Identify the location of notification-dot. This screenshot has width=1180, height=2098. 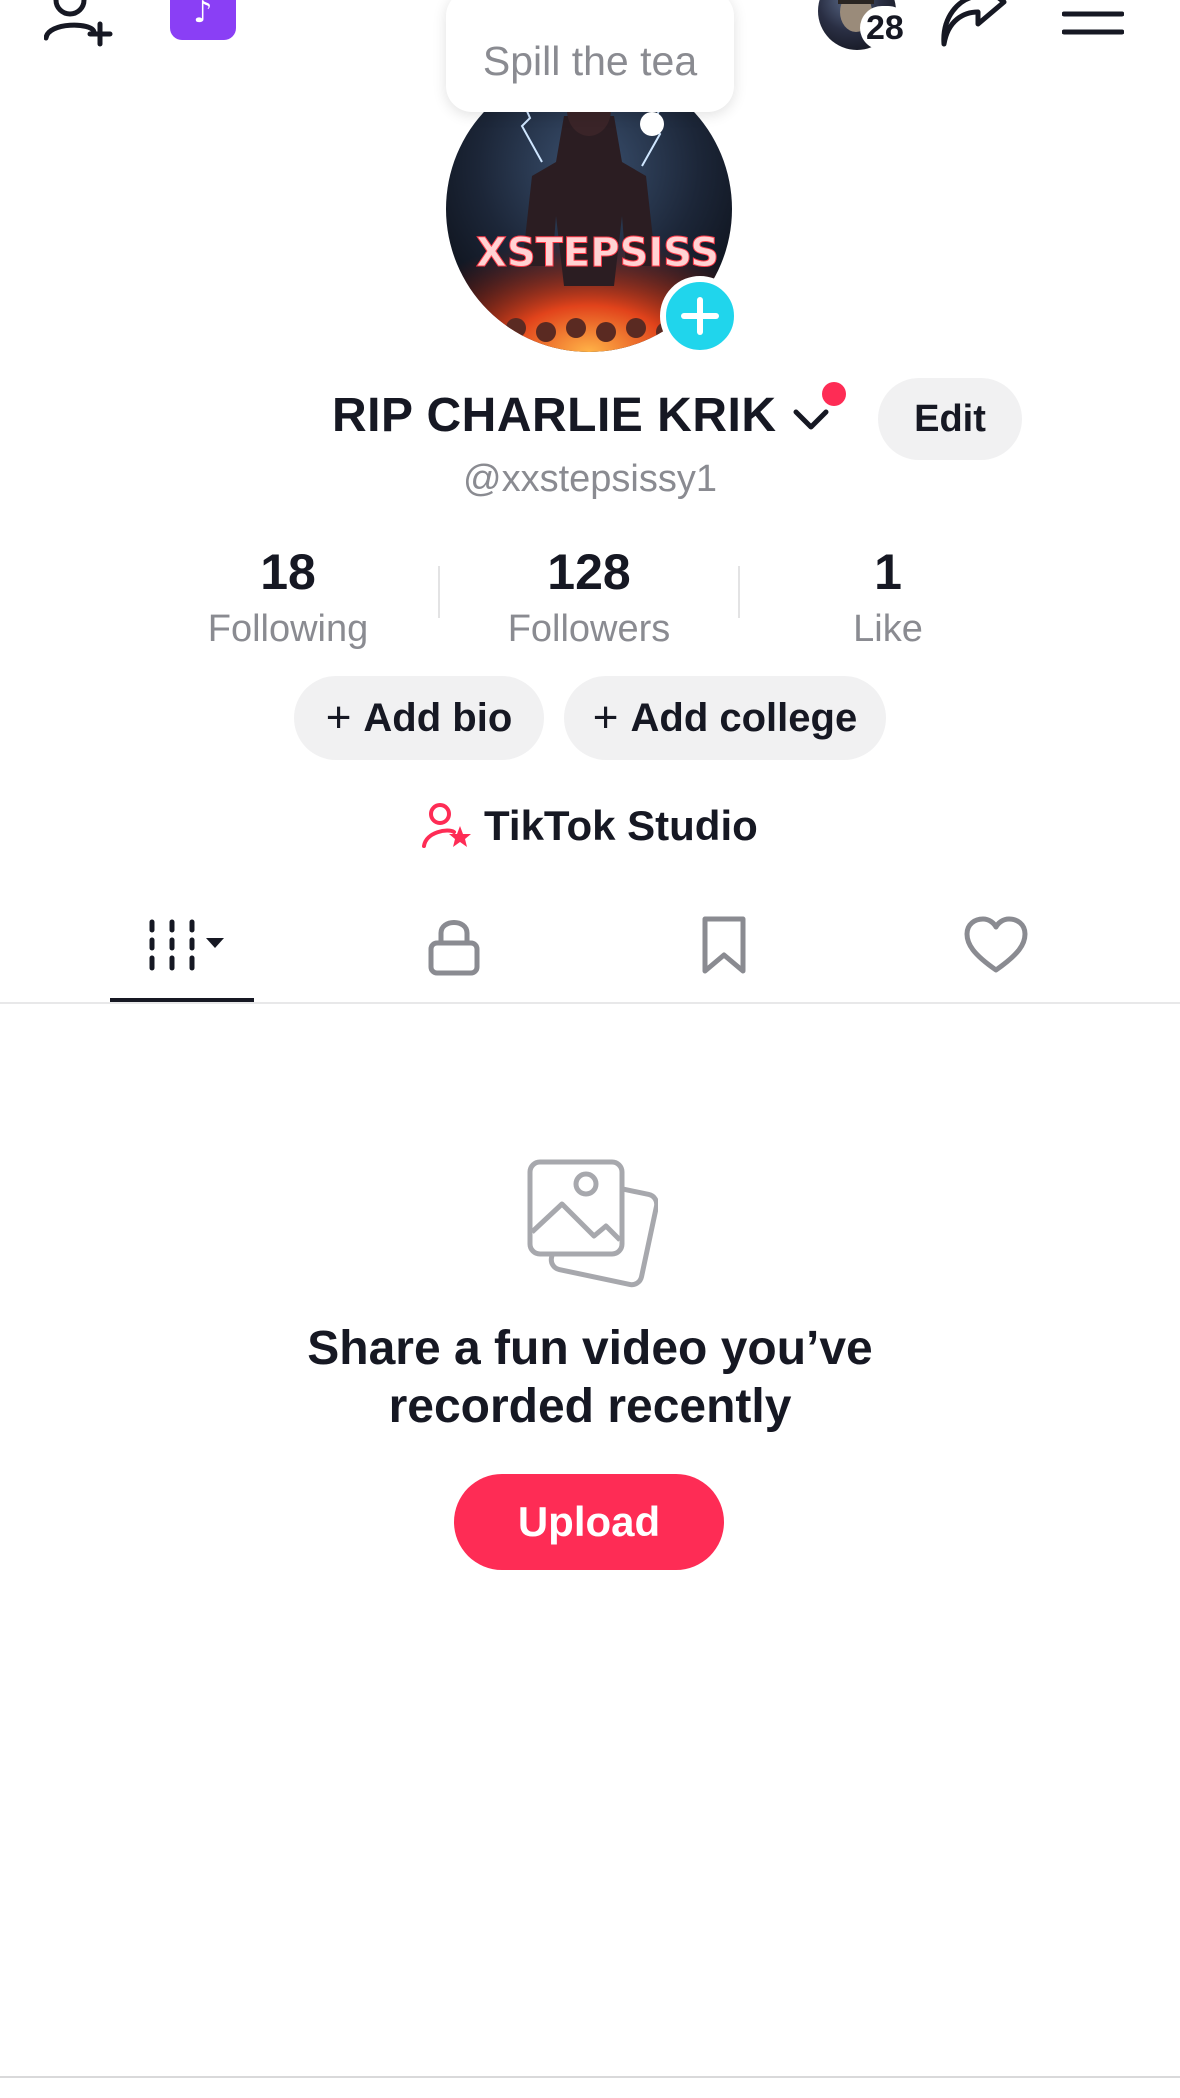
(834, 394).